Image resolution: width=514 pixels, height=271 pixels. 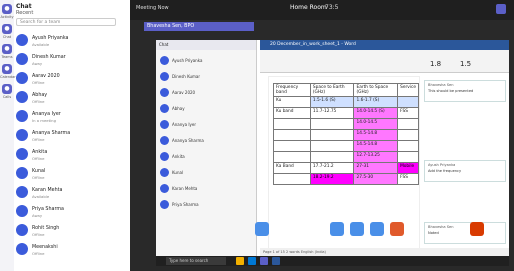 I want to click on font-size-value-2: 1.5, so click(x=465, y=64).